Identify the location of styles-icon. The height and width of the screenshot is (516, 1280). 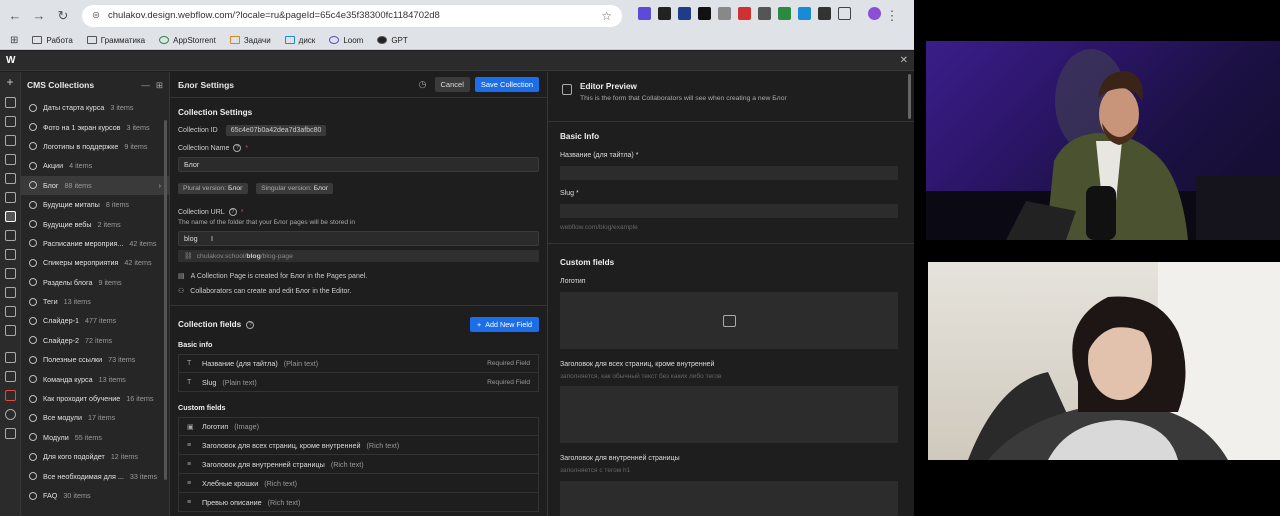
(10, 178).